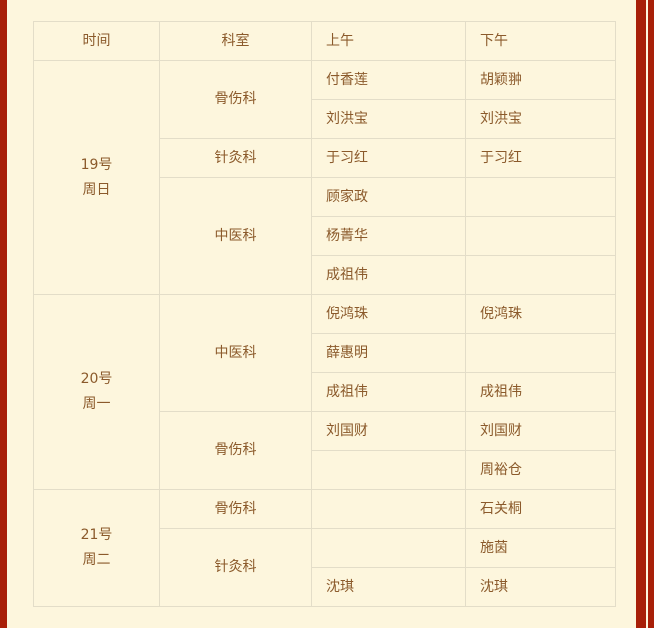 Image resolution: width=654 pixels, height=628 pixels. Describe the element at coordinates (96, 404) in the screenshot. I see `day-weekday: 周一` at that location.